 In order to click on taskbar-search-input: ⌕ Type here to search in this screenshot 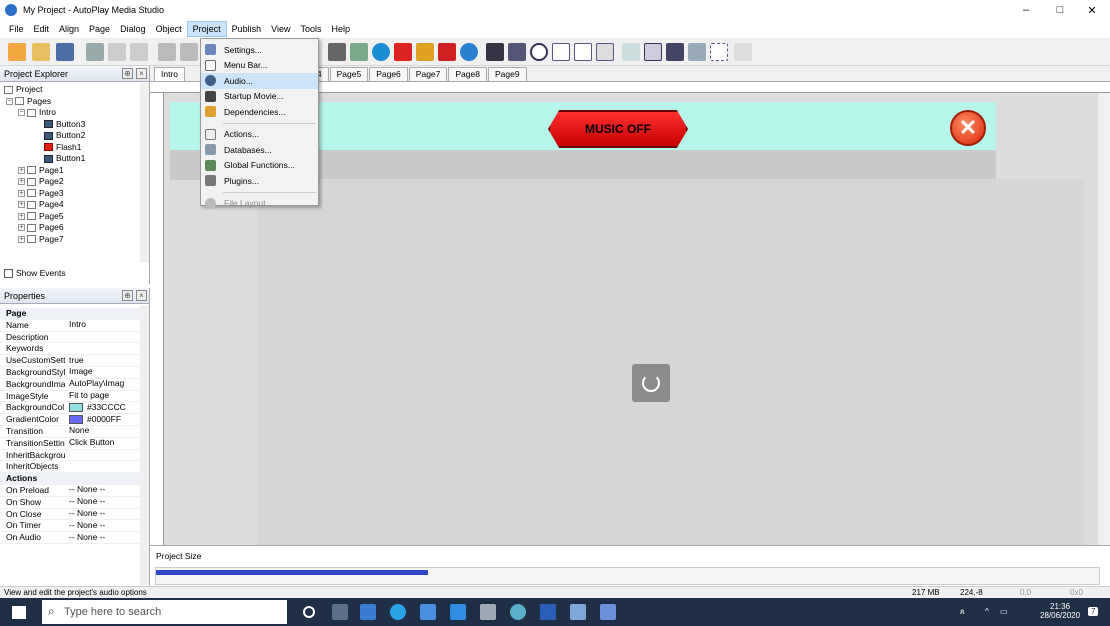, I will do `click(164, 612)`.